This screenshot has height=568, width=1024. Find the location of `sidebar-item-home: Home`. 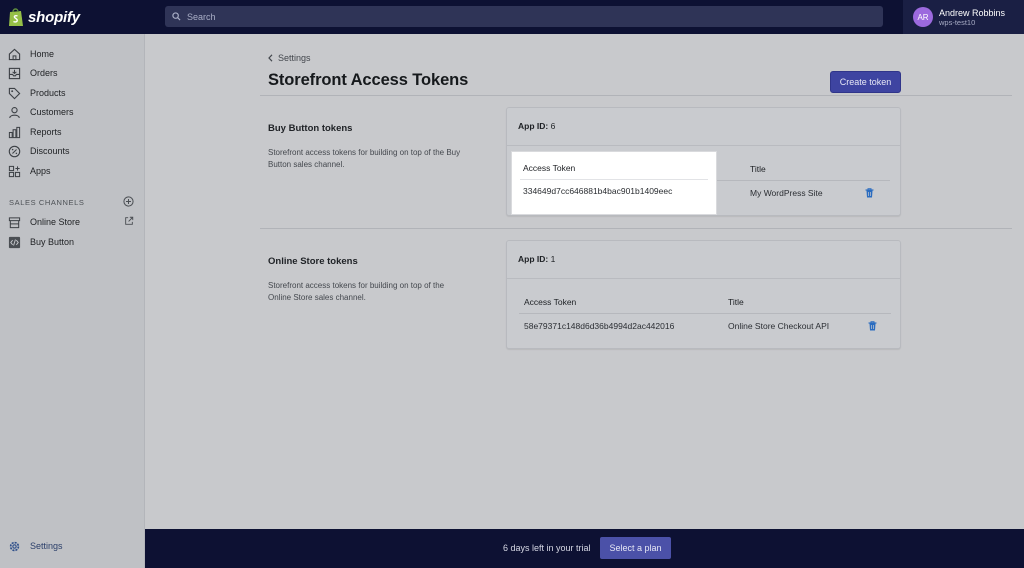

sidebar-item-home: Home is located at coordinates (31, 54).